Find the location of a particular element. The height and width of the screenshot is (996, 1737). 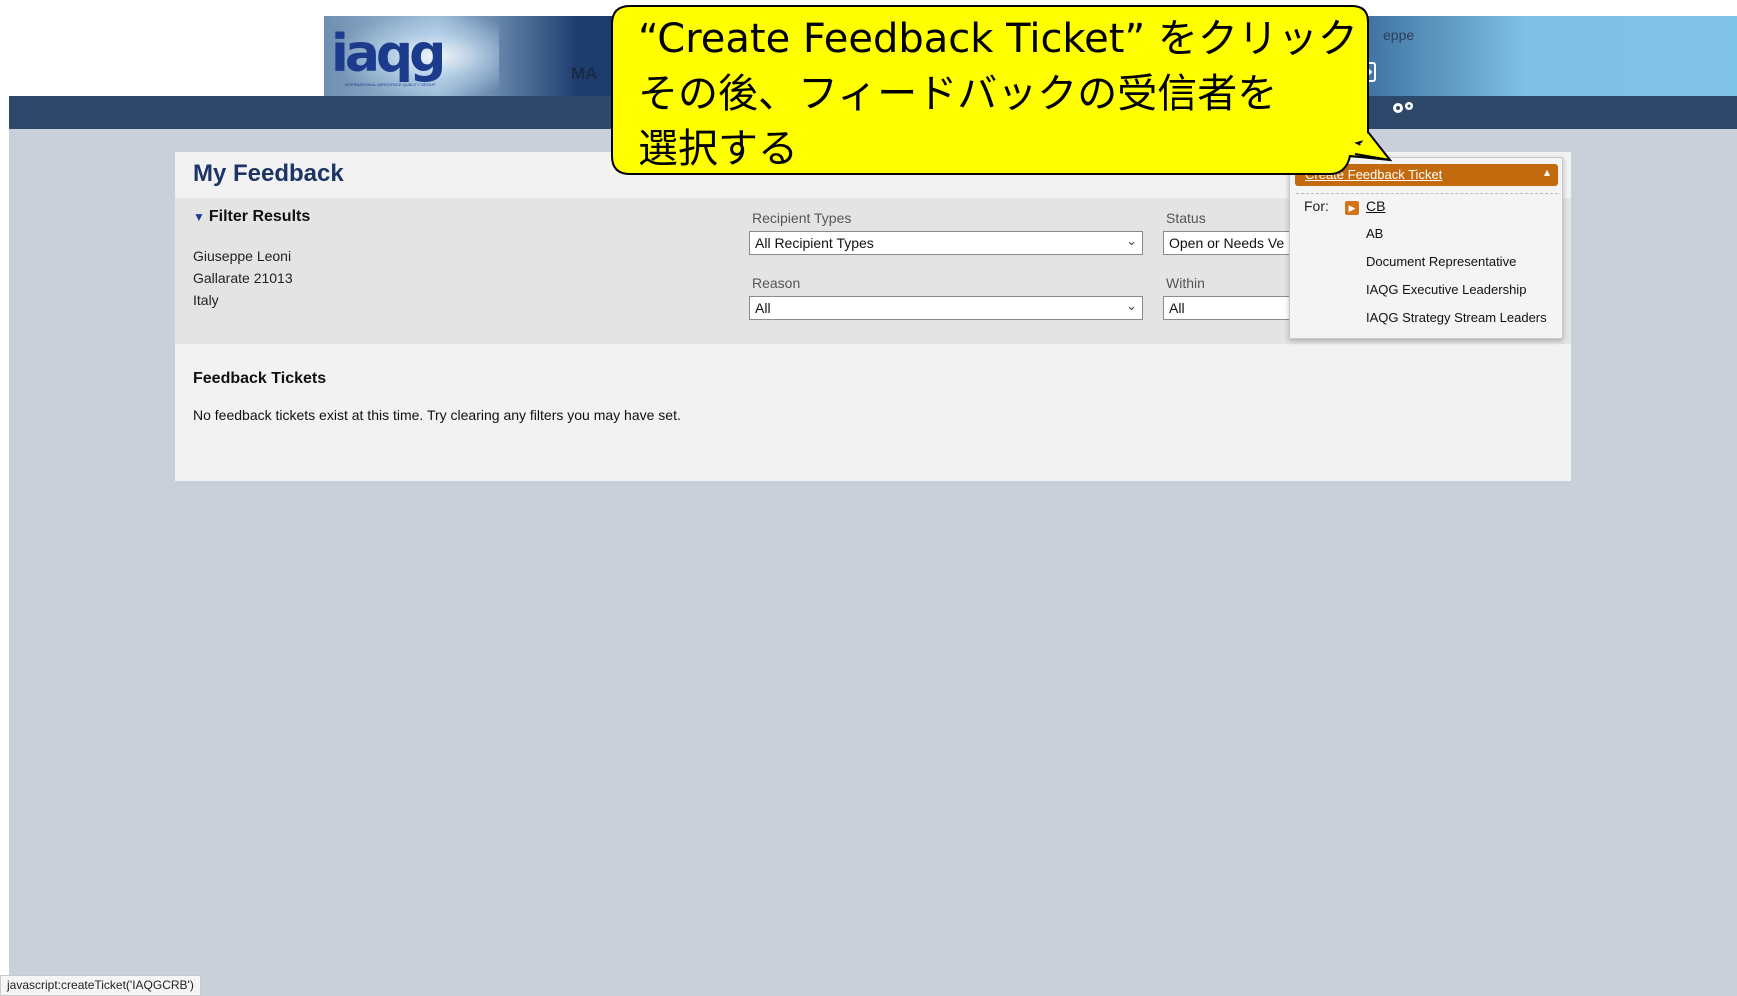

reason-select: All ⌄ is located at coordinates (946, 308).